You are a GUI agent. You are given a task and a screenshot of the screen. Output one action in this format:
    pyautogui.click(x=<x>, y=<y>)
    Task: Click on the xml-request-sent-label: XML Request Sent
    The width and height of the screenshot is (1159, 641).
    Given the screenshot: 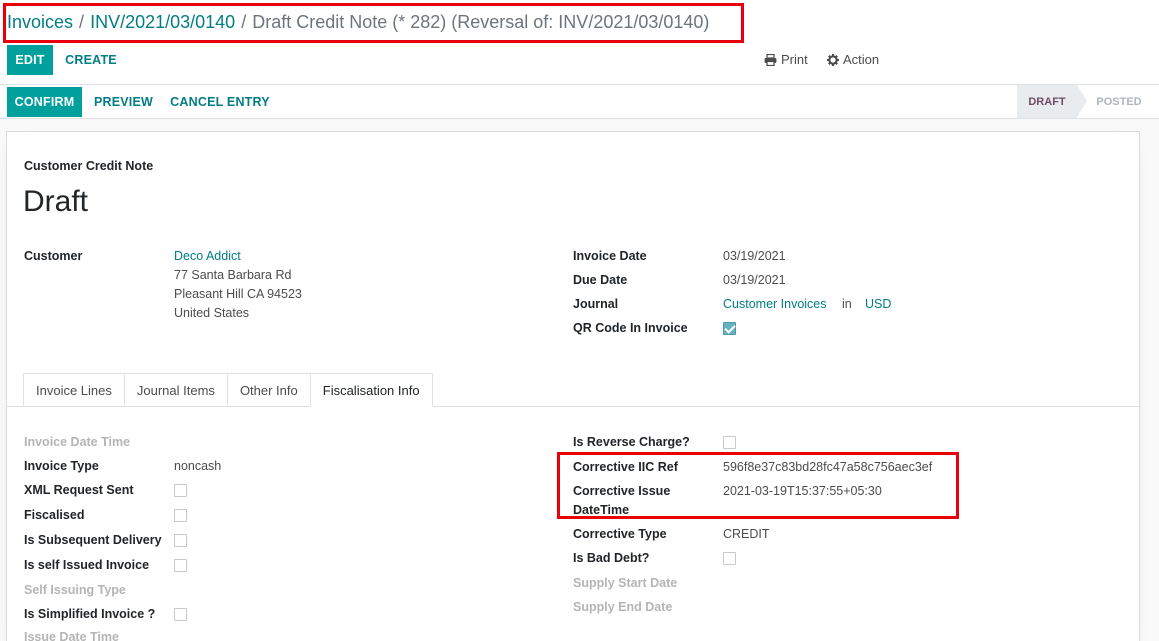 What is the action you would take?
    pyautogui.click(x=79, y=490)
    